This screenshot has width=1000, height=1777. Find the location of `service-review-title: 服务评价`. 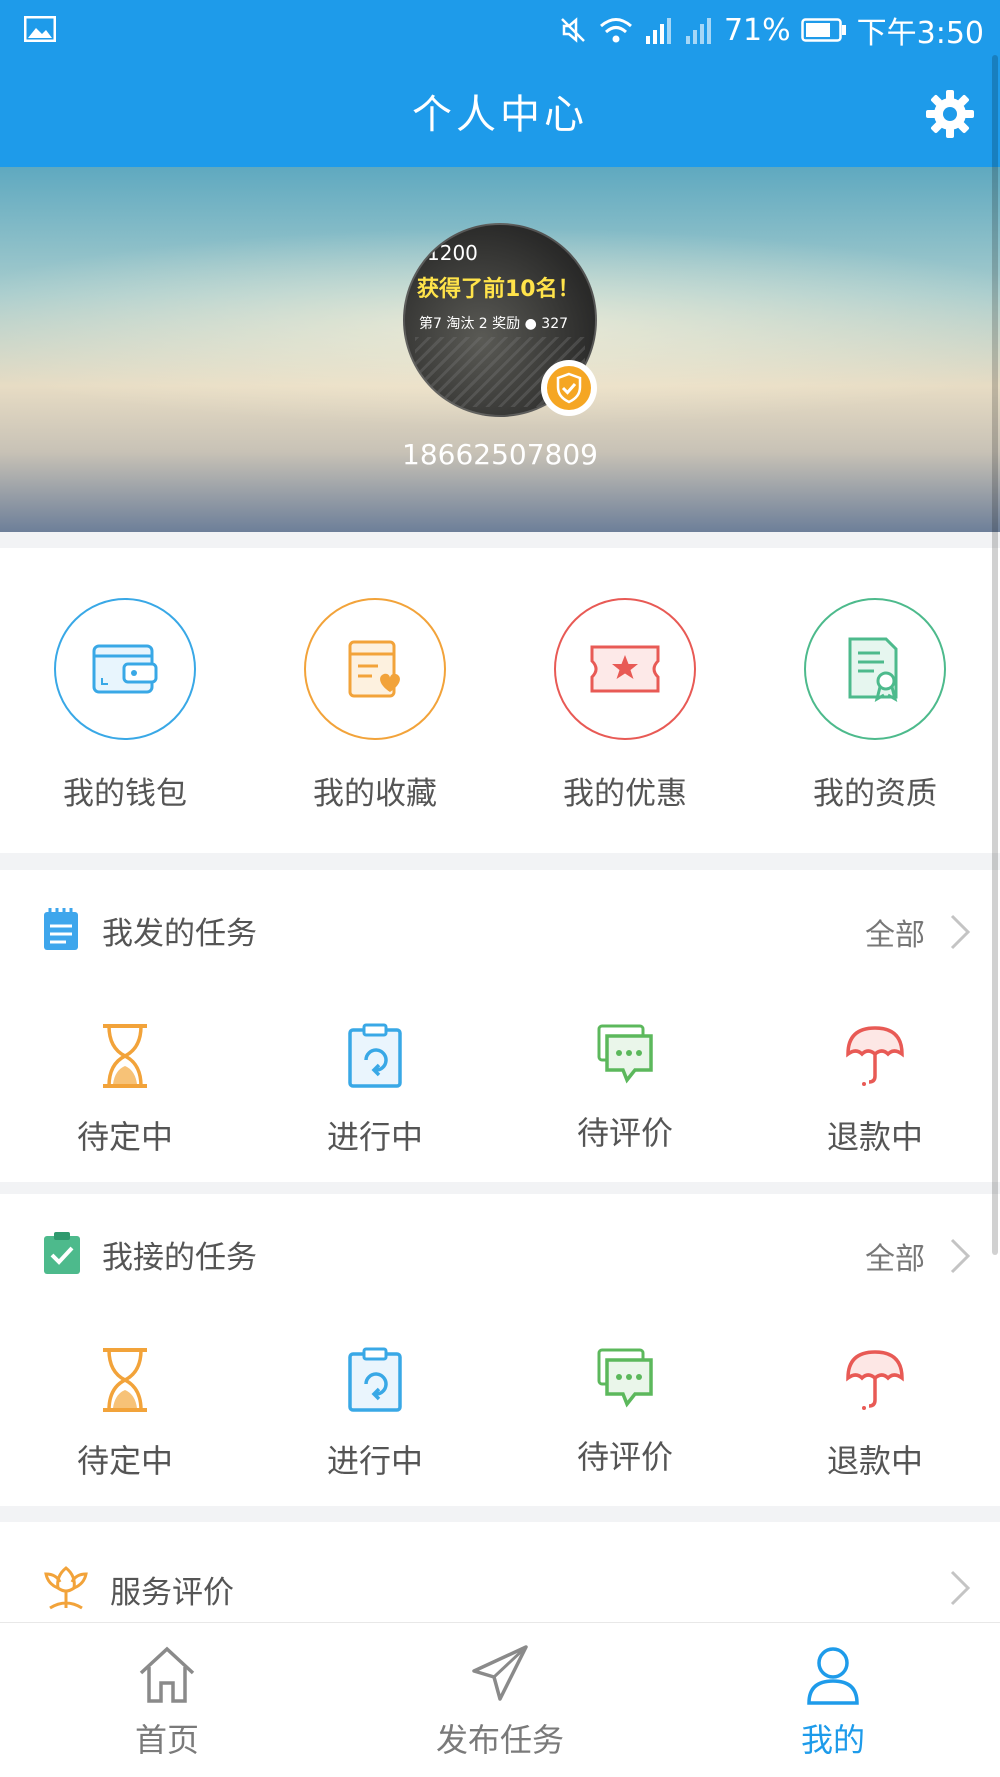

service-review-title: 服务评价 is located at coordinates (172, 1593).